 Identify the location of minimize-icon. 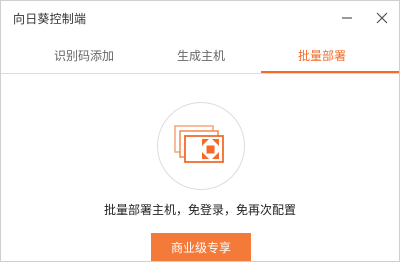
(347, 18).